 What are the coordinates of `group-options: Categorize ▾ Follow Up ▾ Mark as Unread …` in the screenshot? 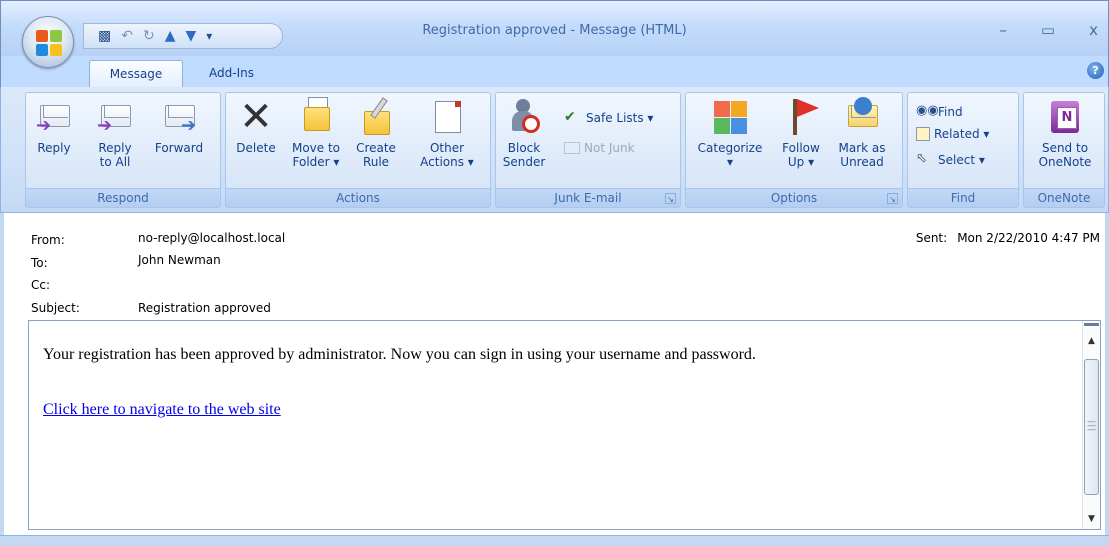 It's located at (794, 150).